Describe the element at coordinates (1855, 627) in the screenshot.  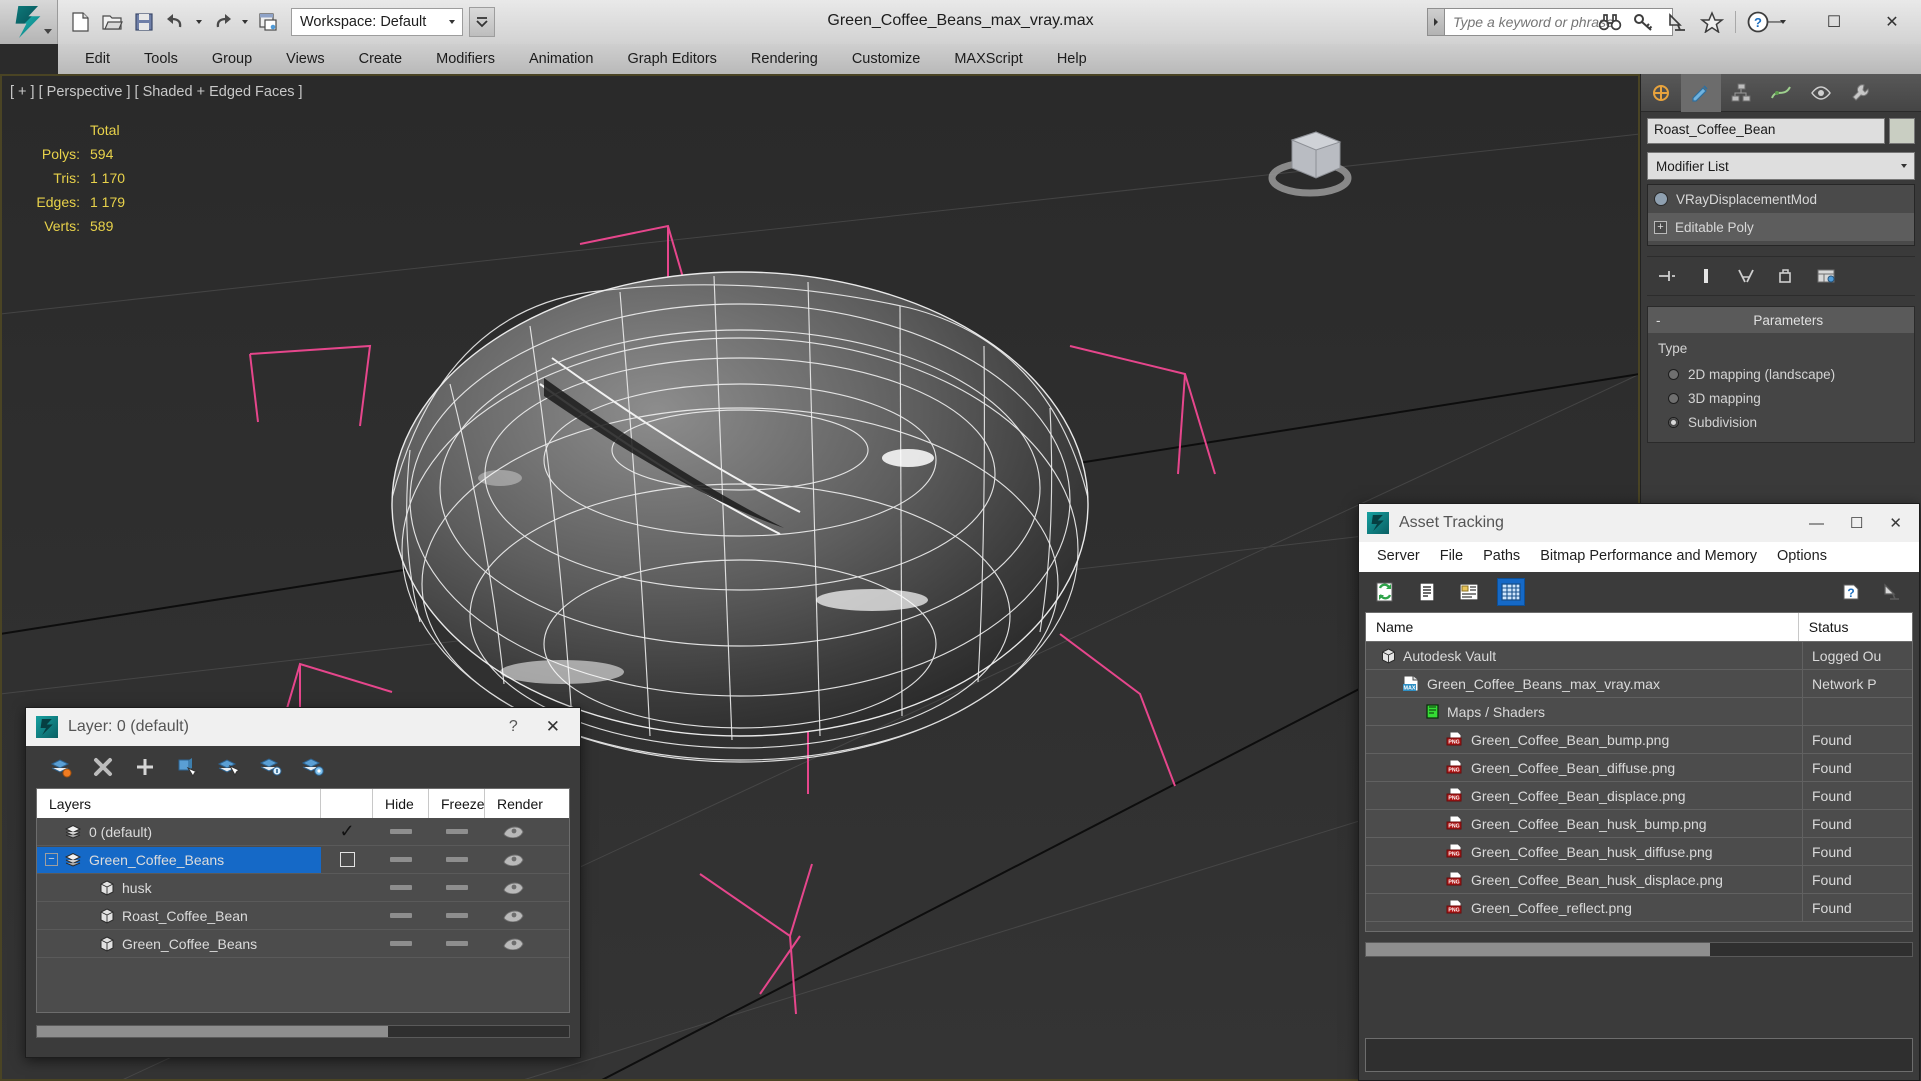
I see `asset-column-header-status: Status` at that location.